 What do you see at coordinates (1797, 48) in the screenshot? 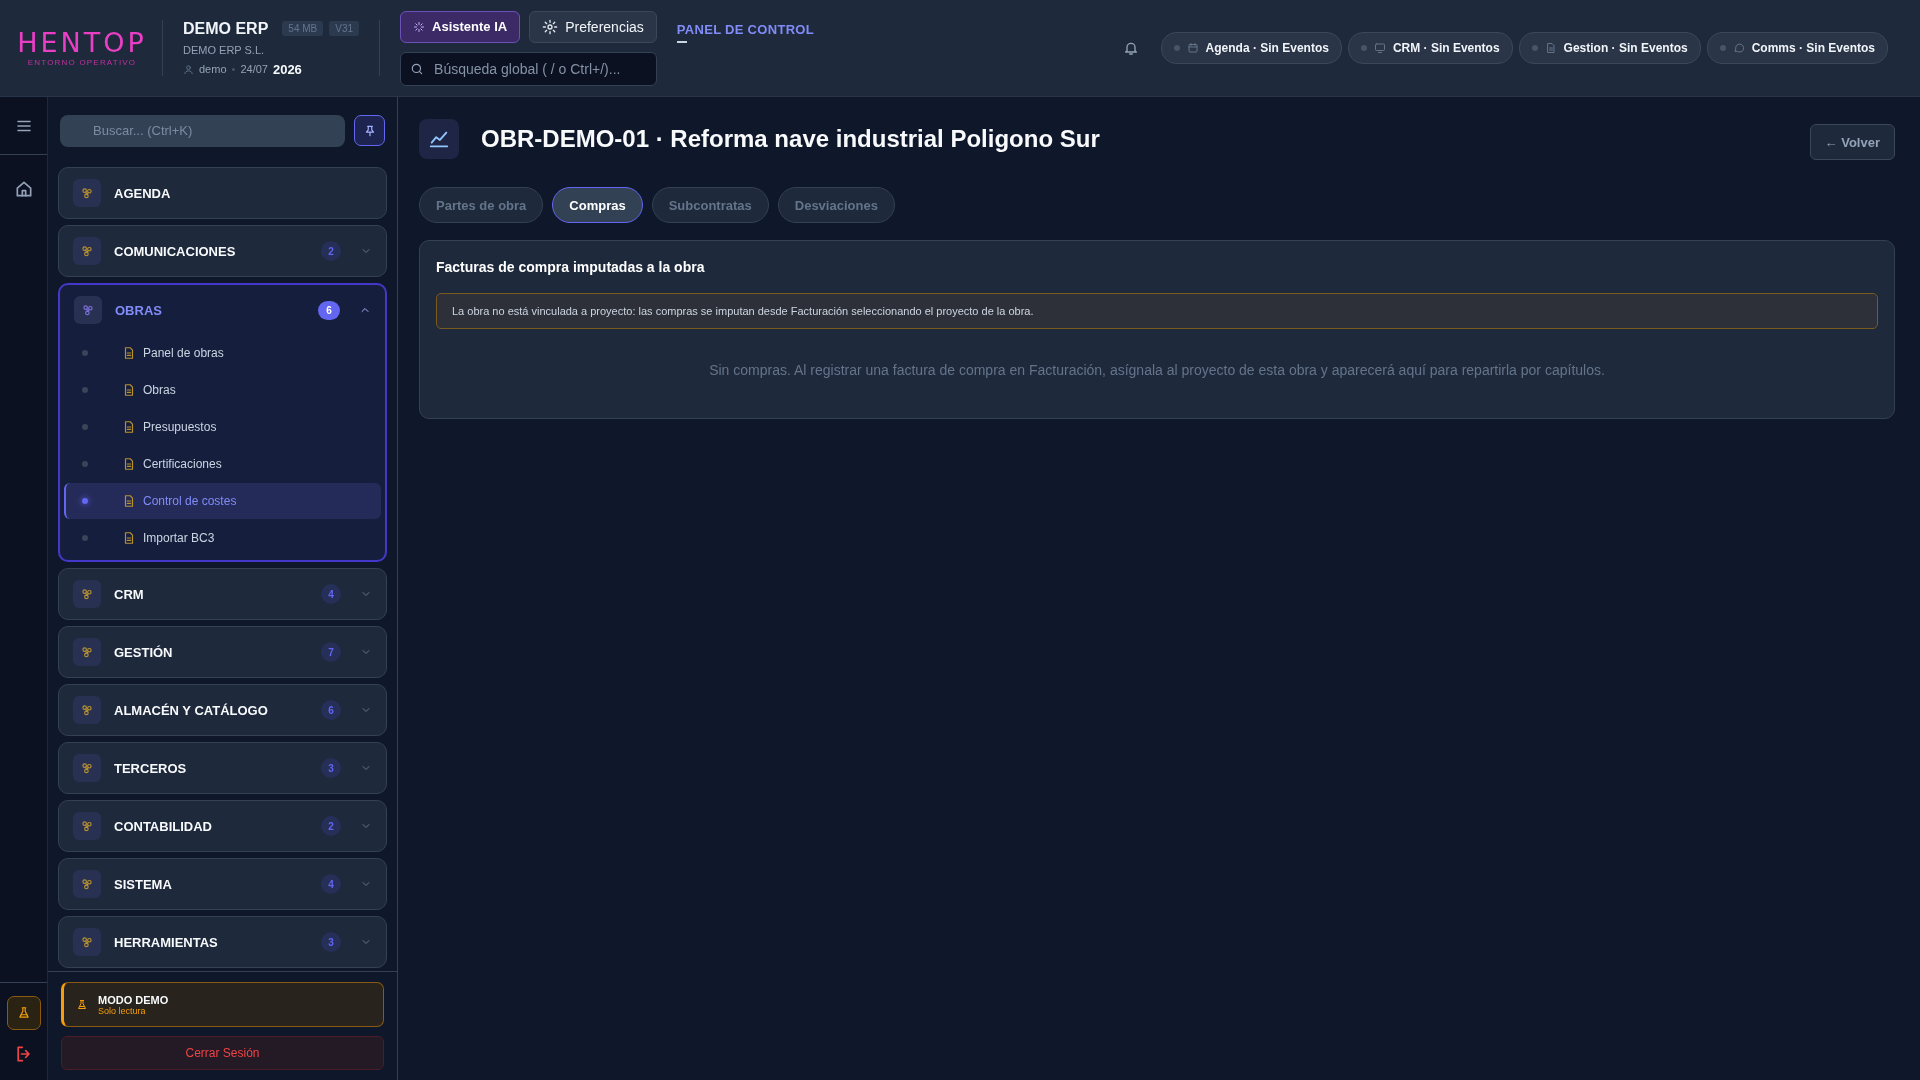
I see `status-pill: Comms · Sin Eventos` at bounding box center [1797, 48].